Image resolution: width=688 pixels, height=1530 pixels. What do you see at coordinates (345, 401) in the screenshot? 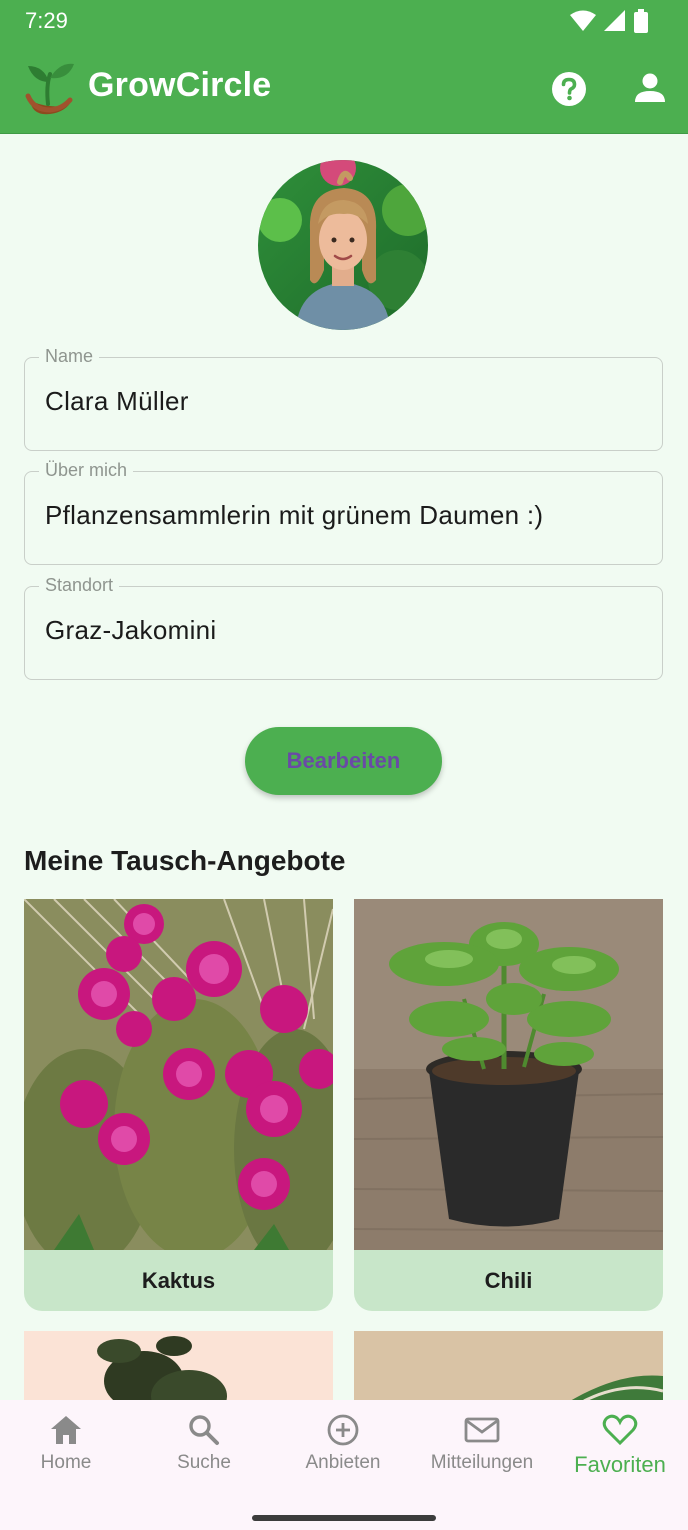
I see `name-input` at bounding box center [345, 401].